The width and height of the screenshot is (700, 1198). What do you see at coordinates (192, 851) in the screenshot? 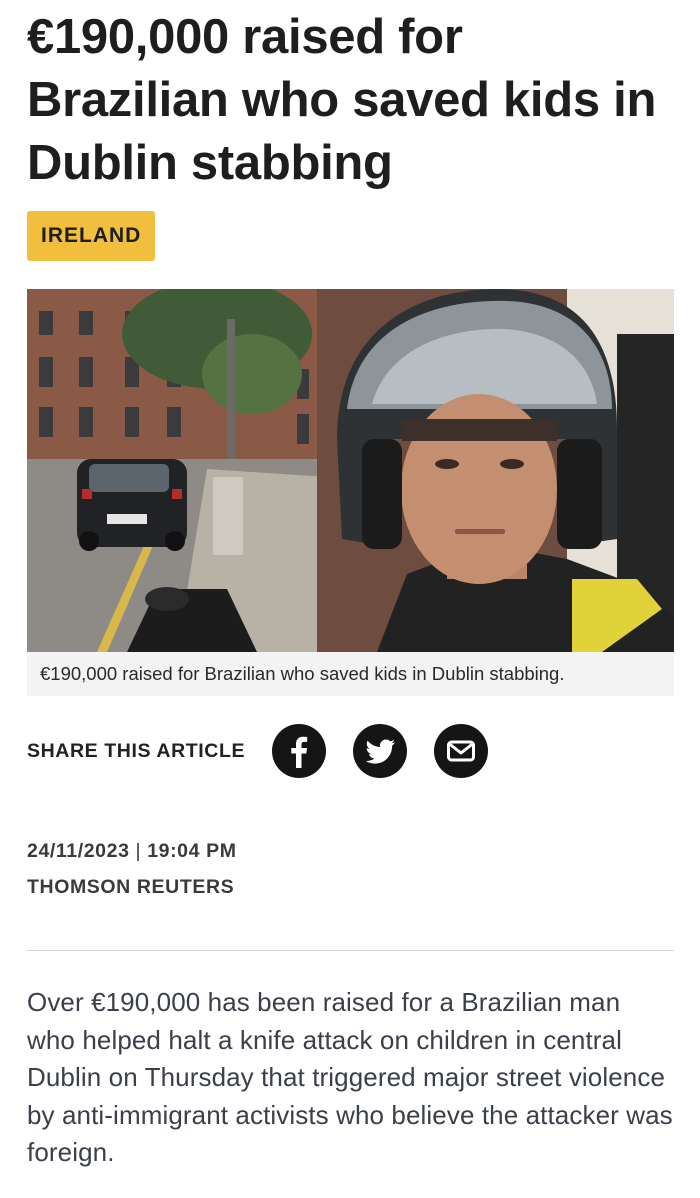
I see `publish-time: 19:04 PM` at bounding box center [192, 851].